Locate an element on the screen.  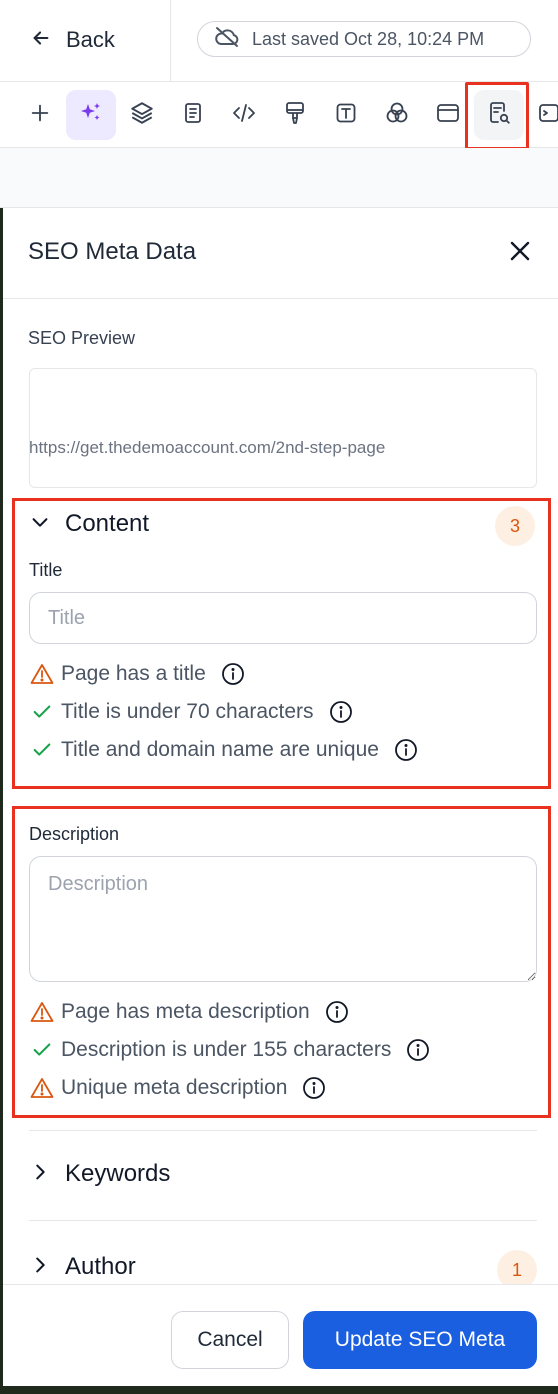
check-text: Title is under 70 characters is located at coordinates (187, 711).